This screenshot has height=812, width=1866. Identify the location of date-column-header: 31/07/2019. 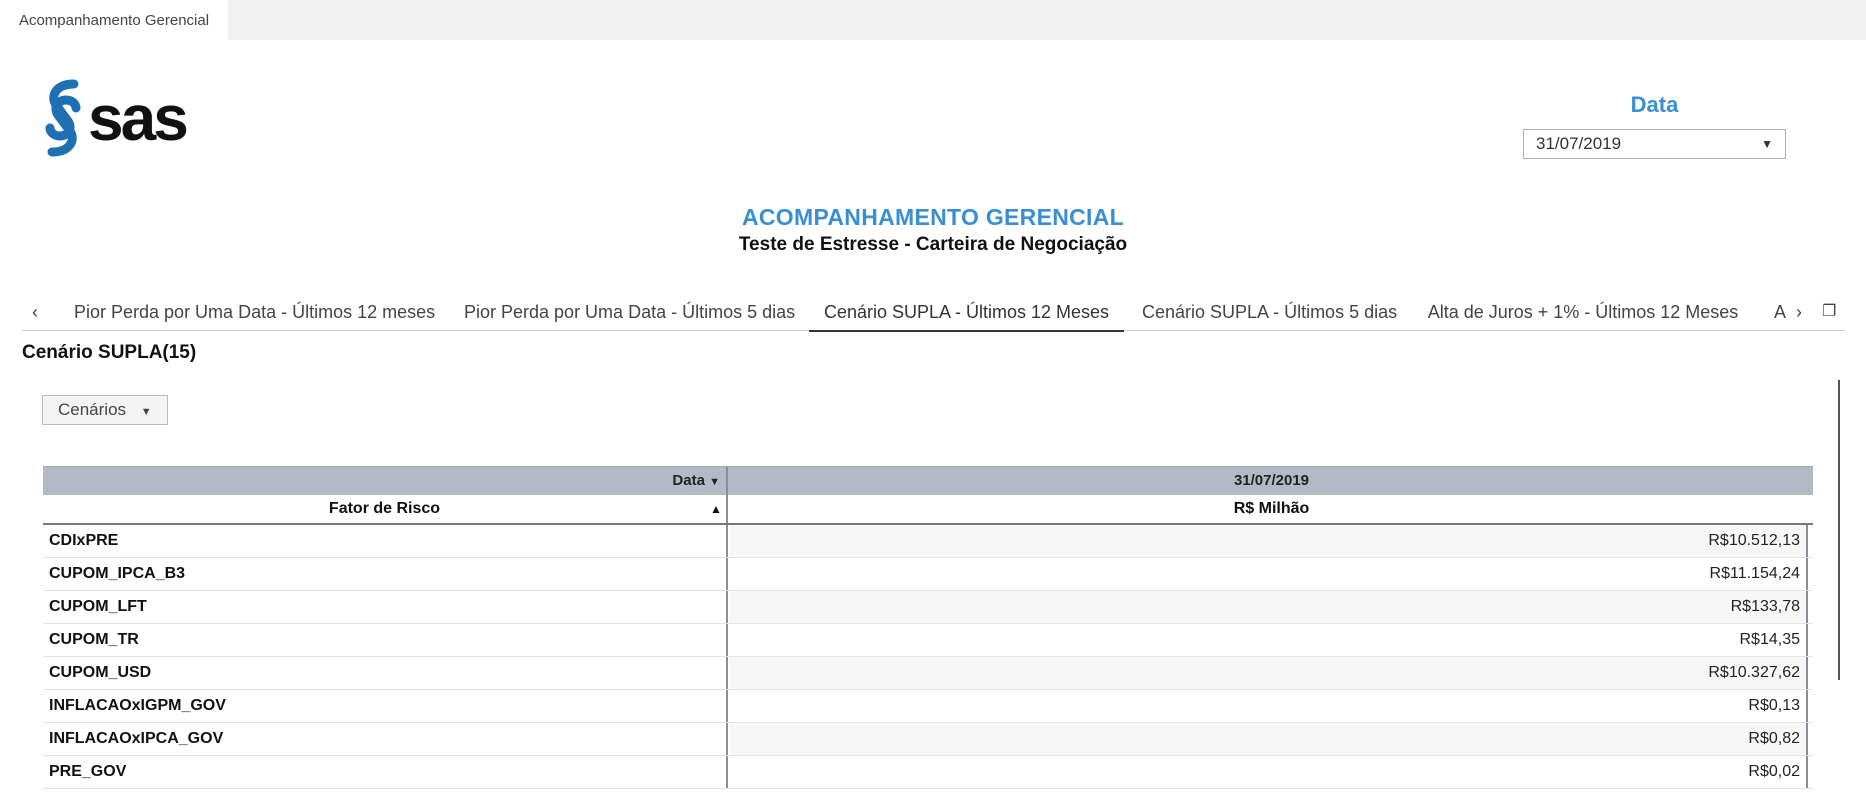
(1271, 480).